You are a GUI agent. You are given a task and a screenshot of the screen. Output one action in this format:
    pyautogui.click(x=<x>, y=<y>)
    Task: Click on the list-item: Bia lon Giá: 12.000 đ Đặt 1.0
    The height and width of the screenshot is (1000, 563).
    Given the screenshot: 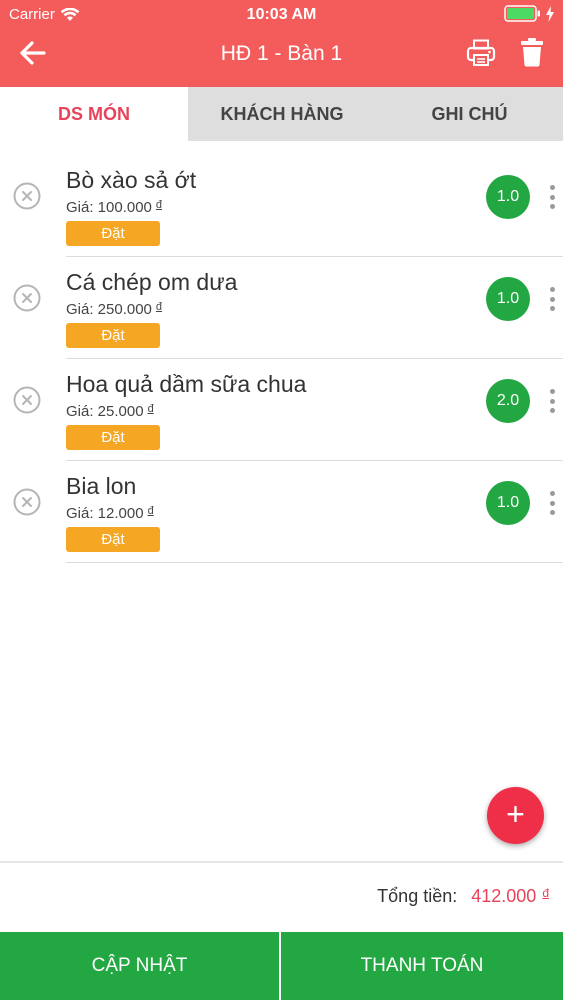 What is the action you would take?
    pyautogui.click(x=281, y=512)
    